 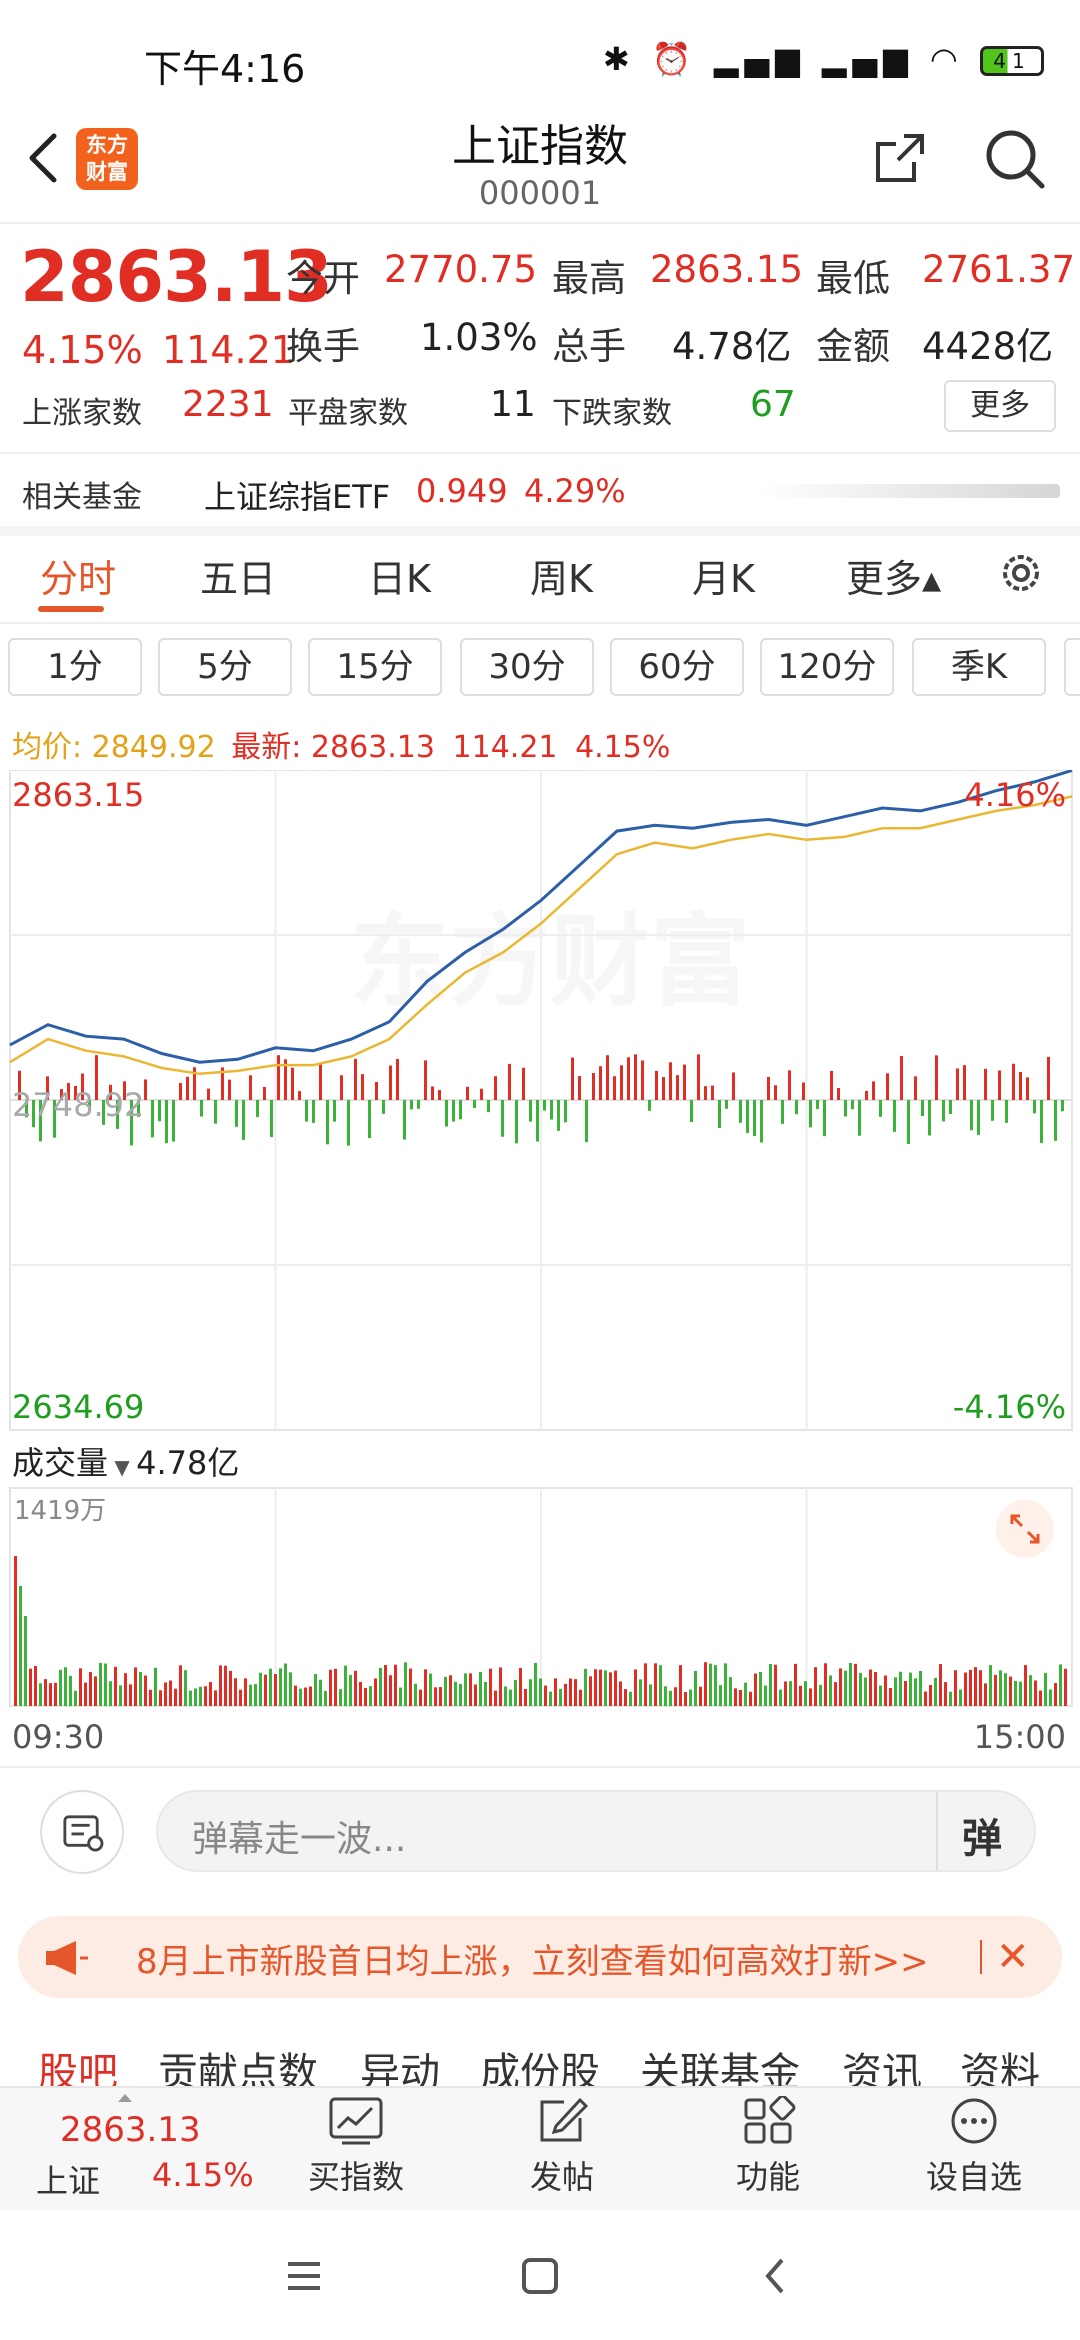 What do you see at coordinates (853, 278) in the screenshot?
I see `low-label: 最低` at bounding box center [853, 278].